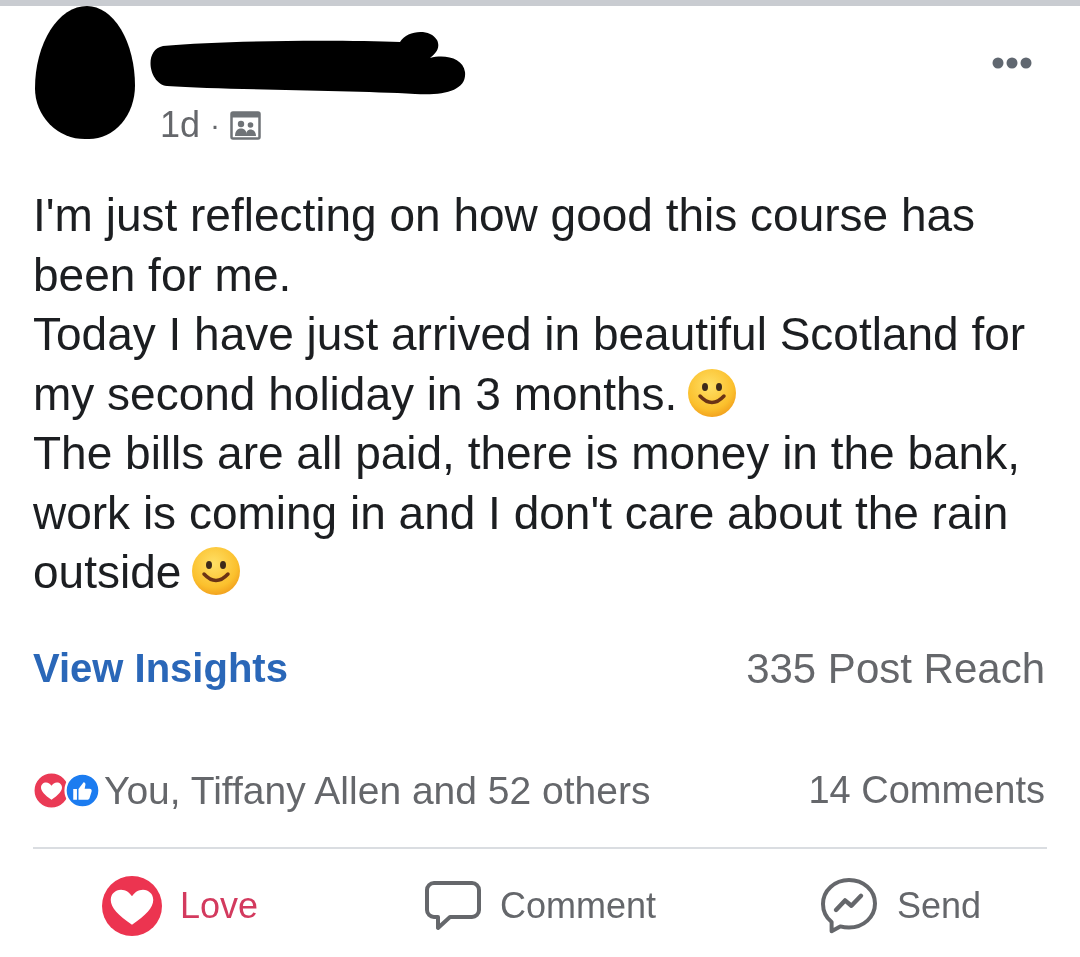  What do you see at coordinates (180, 905) in the screenshot?
I see `love-button: Love` at bounding box center [180, 905].